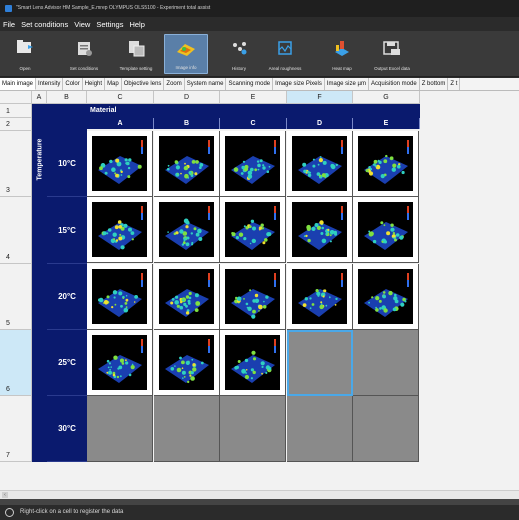  What do you see at coordinates (120, 97) in the screenshot?
I see `column-header-c: C` at bounding box center [120, 97].